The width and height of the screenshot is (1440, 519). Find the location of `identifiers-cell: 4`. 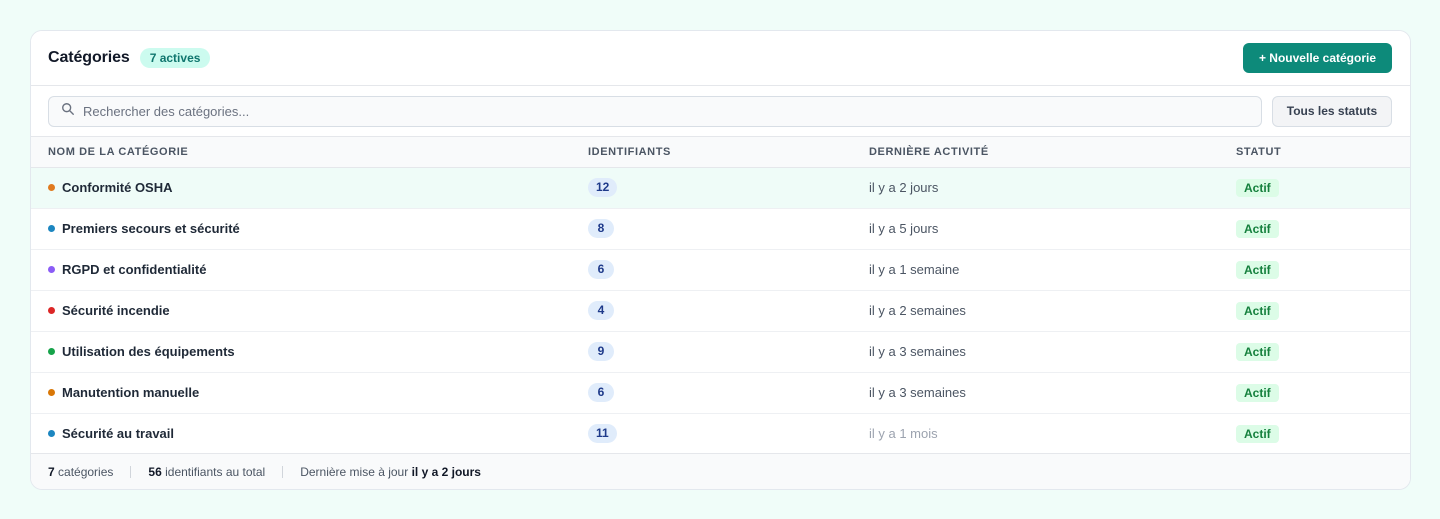

identifiers-cell: 4 is located at coordinates (728, 310).